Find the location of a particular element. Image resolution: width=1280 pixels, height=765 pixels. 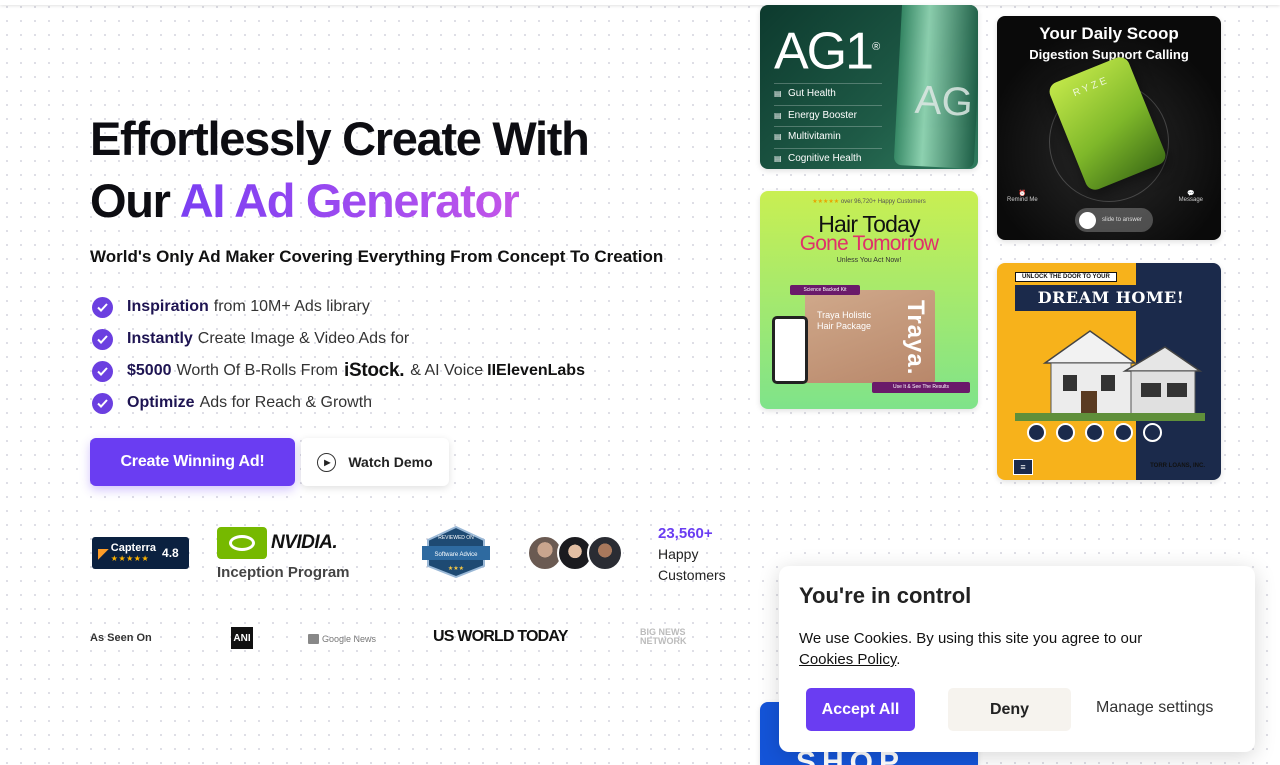

house-image is located at coordinates (1110, 375).